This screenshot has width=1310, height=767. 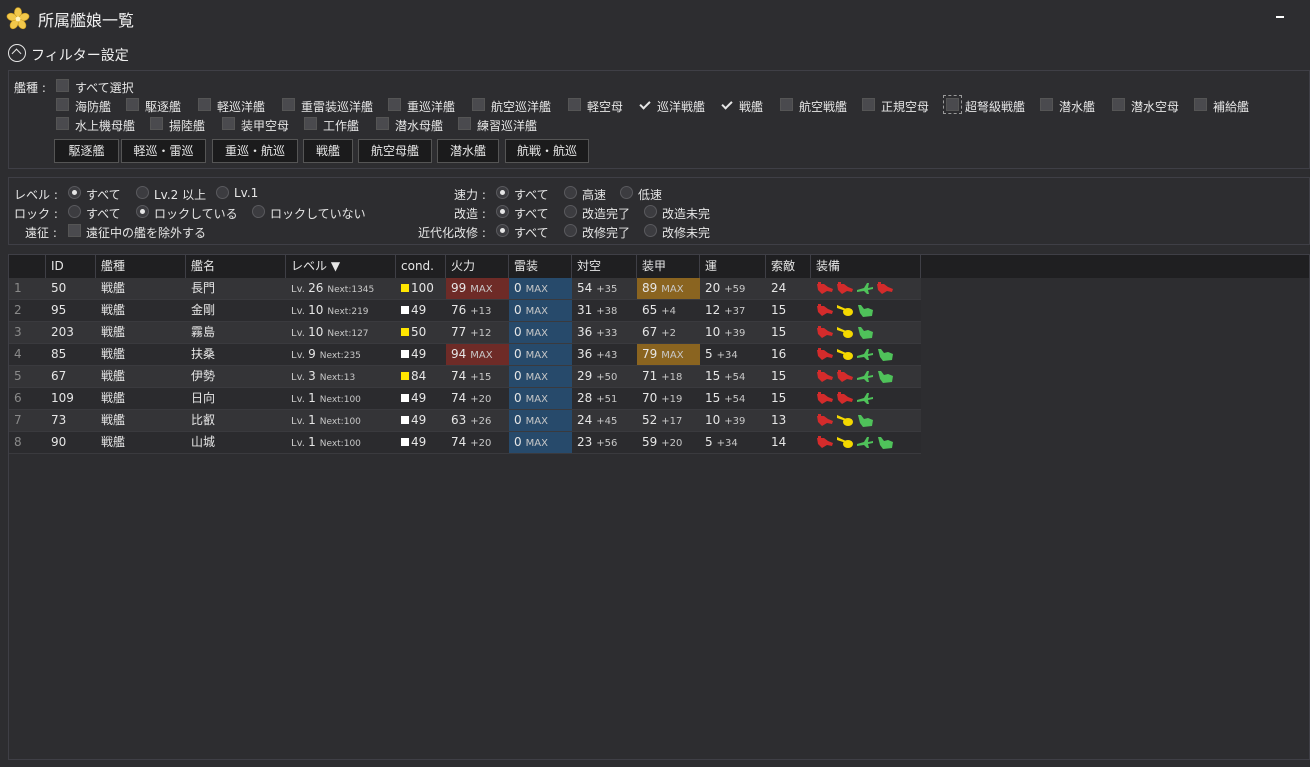 What do you see at coordinates (339, 334) in the screenshot?
I see `next-prefix: Next:` at bounding box center [339, 334].